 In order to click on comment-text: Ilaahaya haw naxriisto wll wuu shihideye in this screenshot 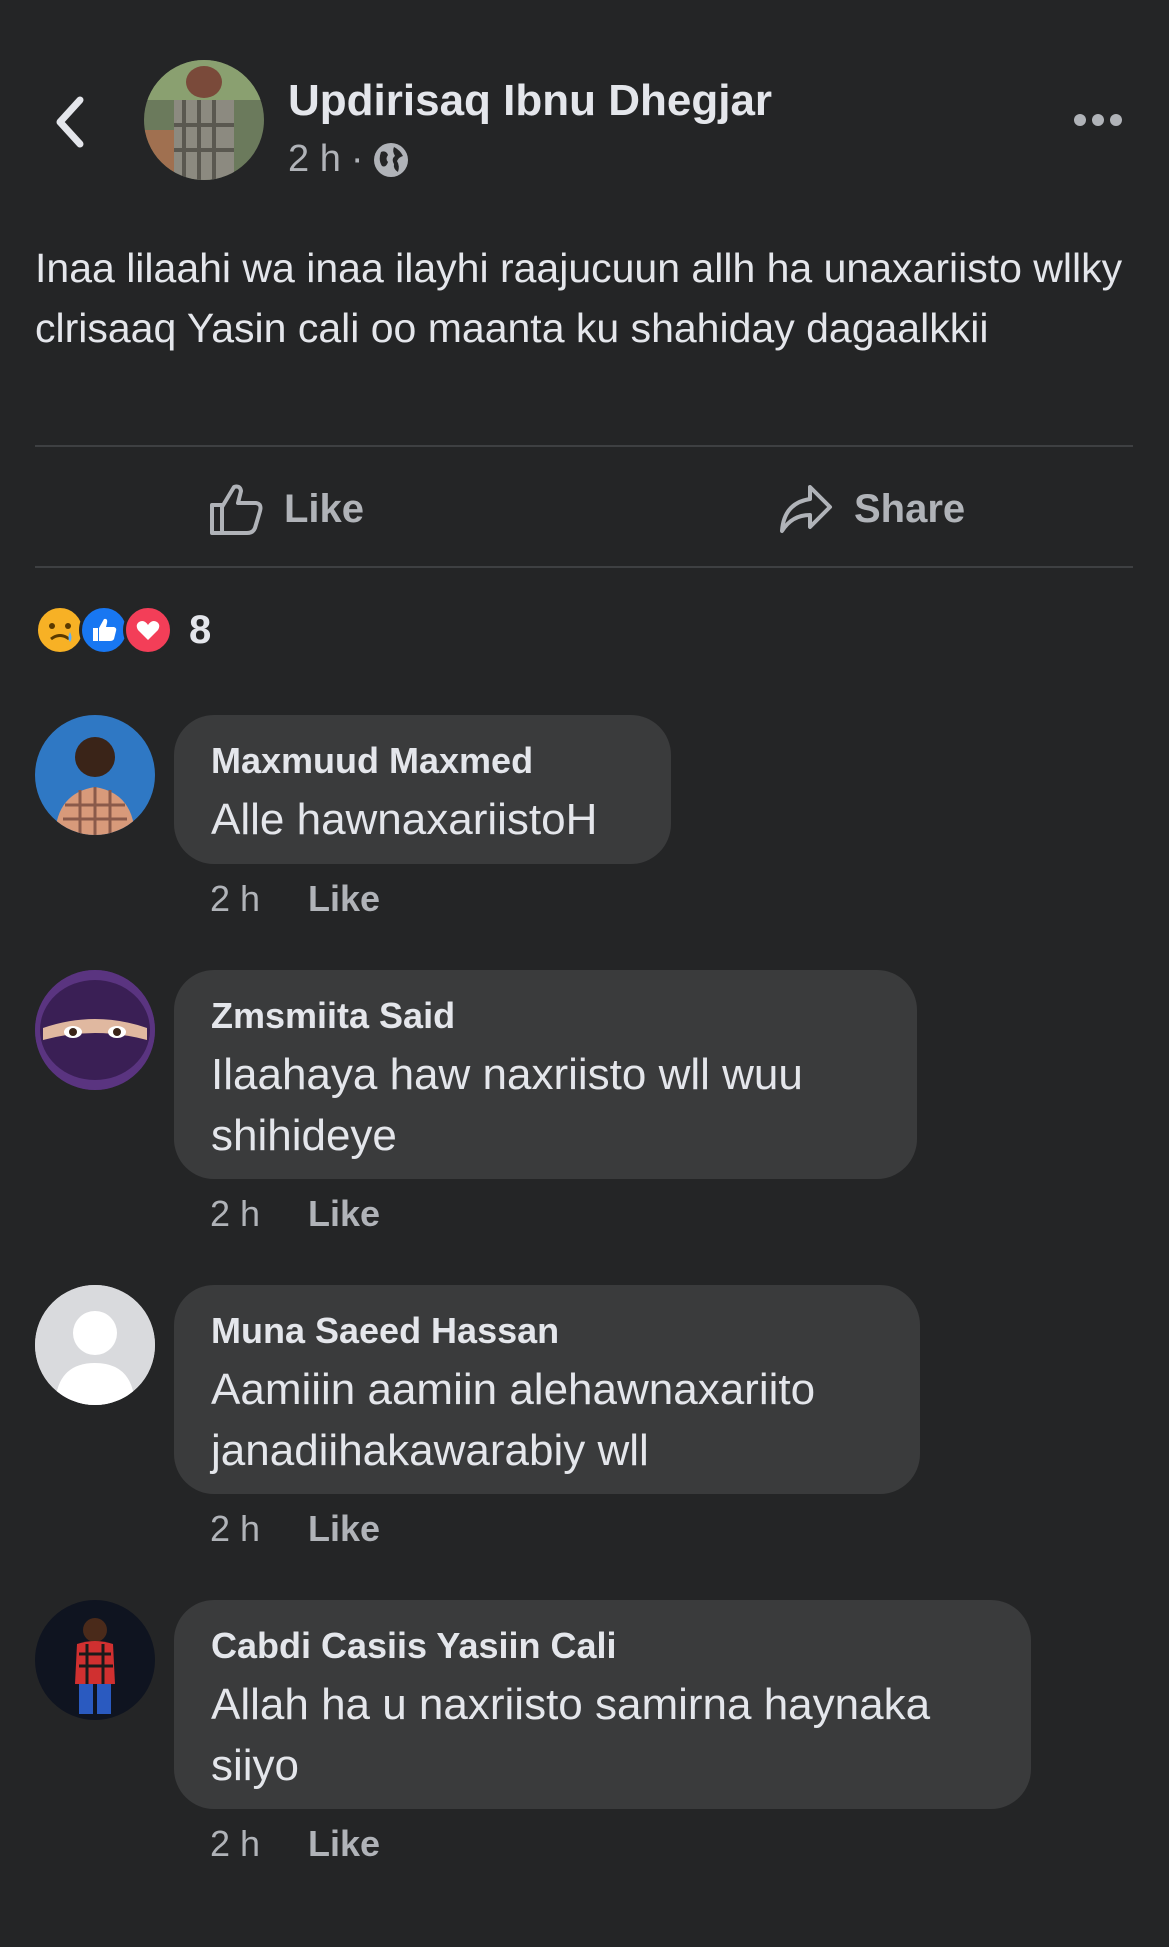, I will do `click(507, 1105)`.